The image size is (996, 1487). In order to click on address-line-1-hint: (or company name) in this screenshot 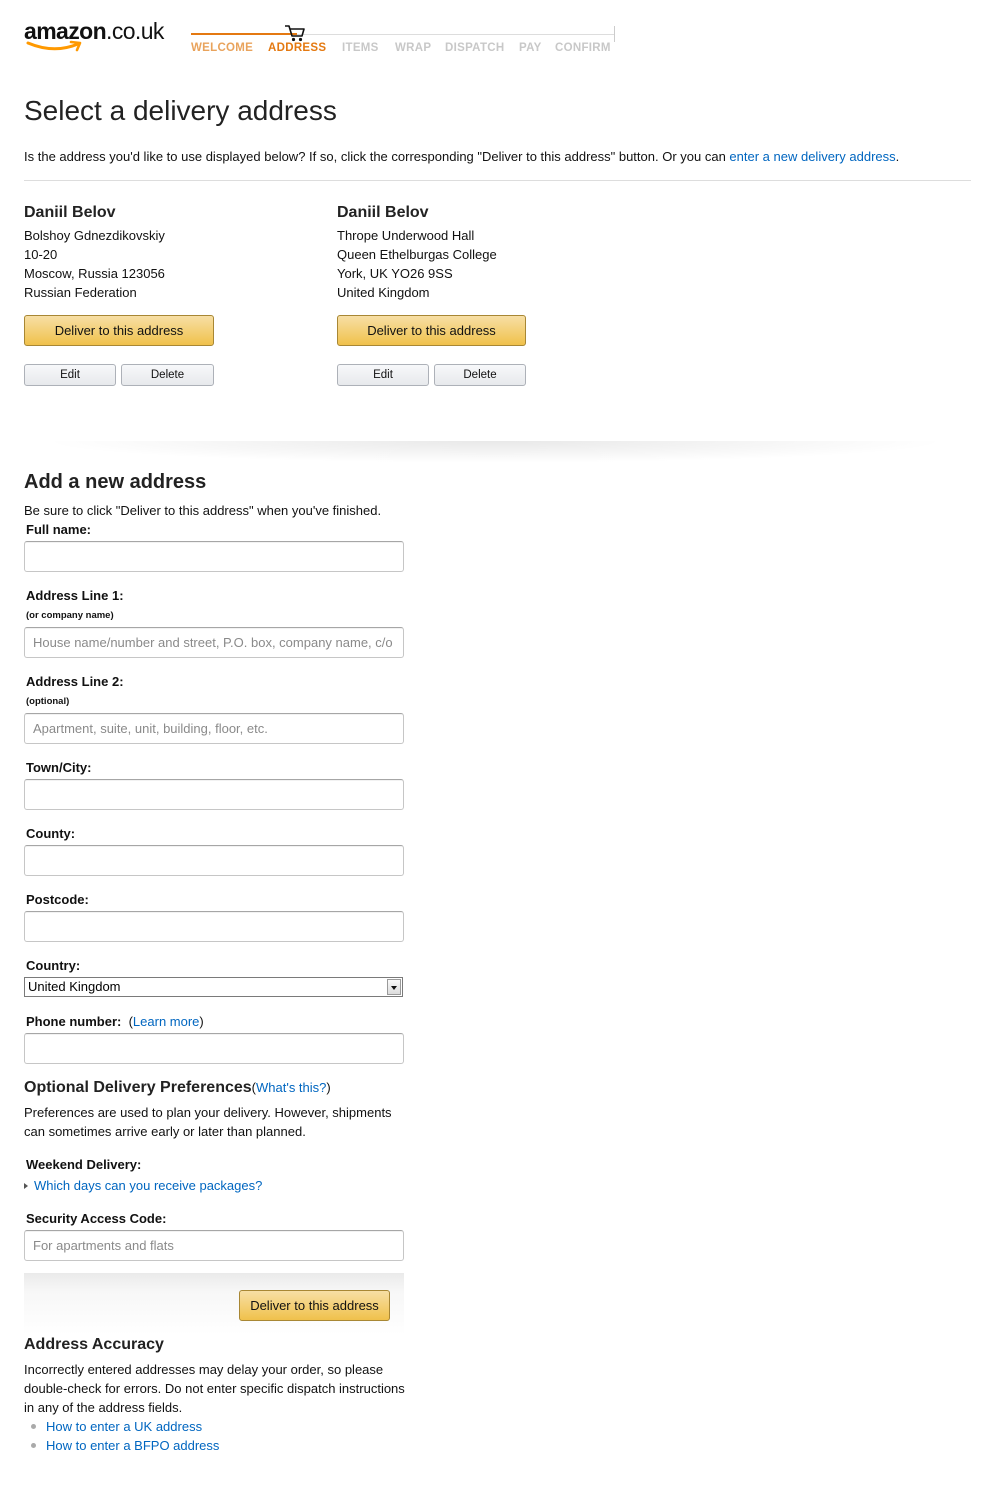, I will do `click(70, 615)`.